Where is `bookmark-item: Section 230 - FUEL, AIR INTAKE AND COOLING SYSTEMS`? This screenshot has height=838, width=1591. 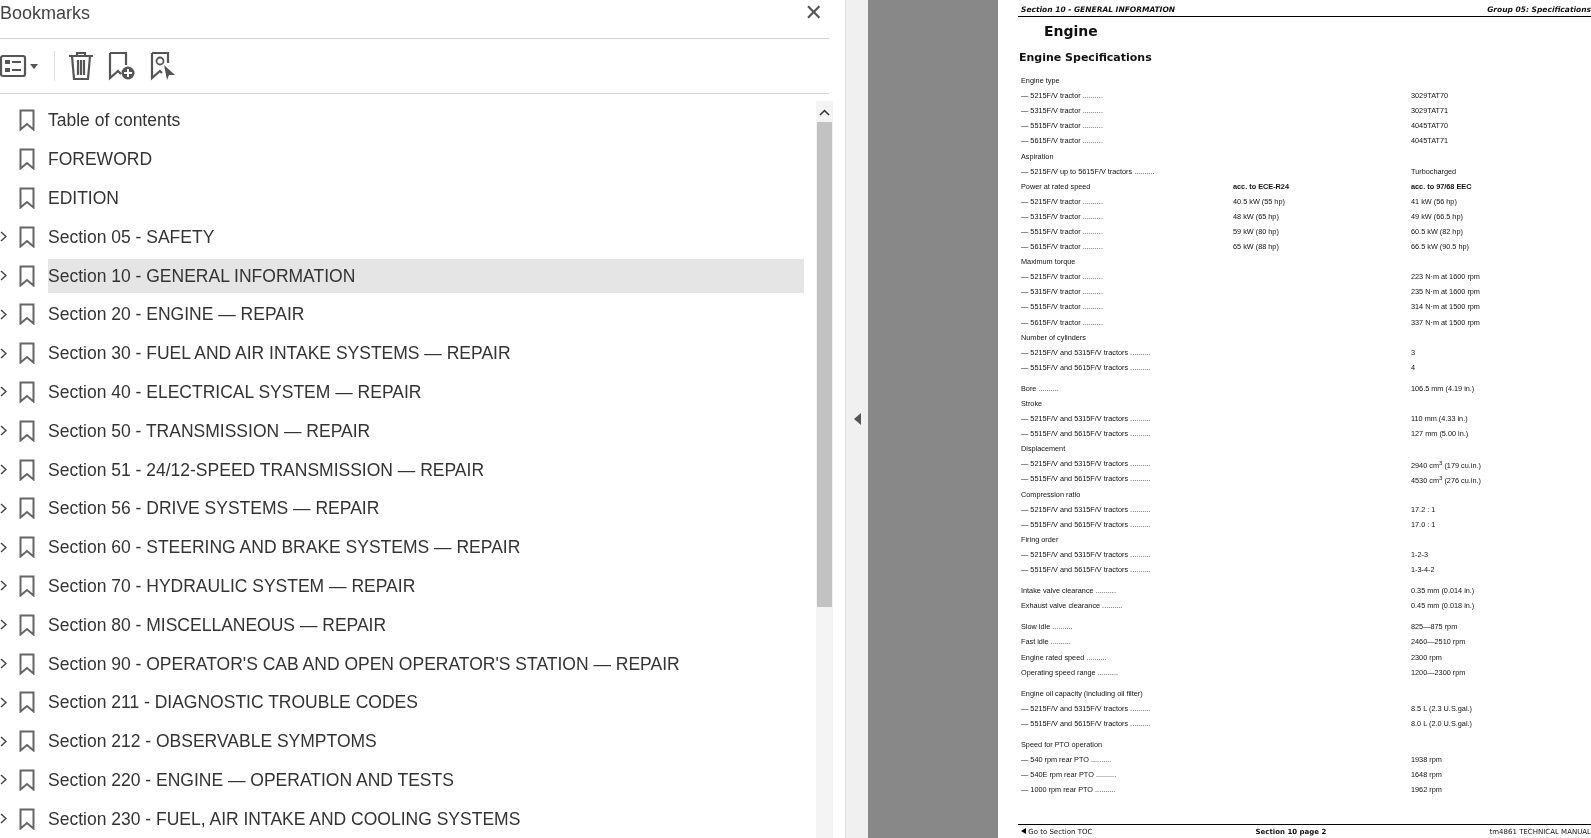 bookmark-item: Section 230 - FUEL, AIR INTAKE AND COOLING SYSTEMS is located at coordinates (426, 818).